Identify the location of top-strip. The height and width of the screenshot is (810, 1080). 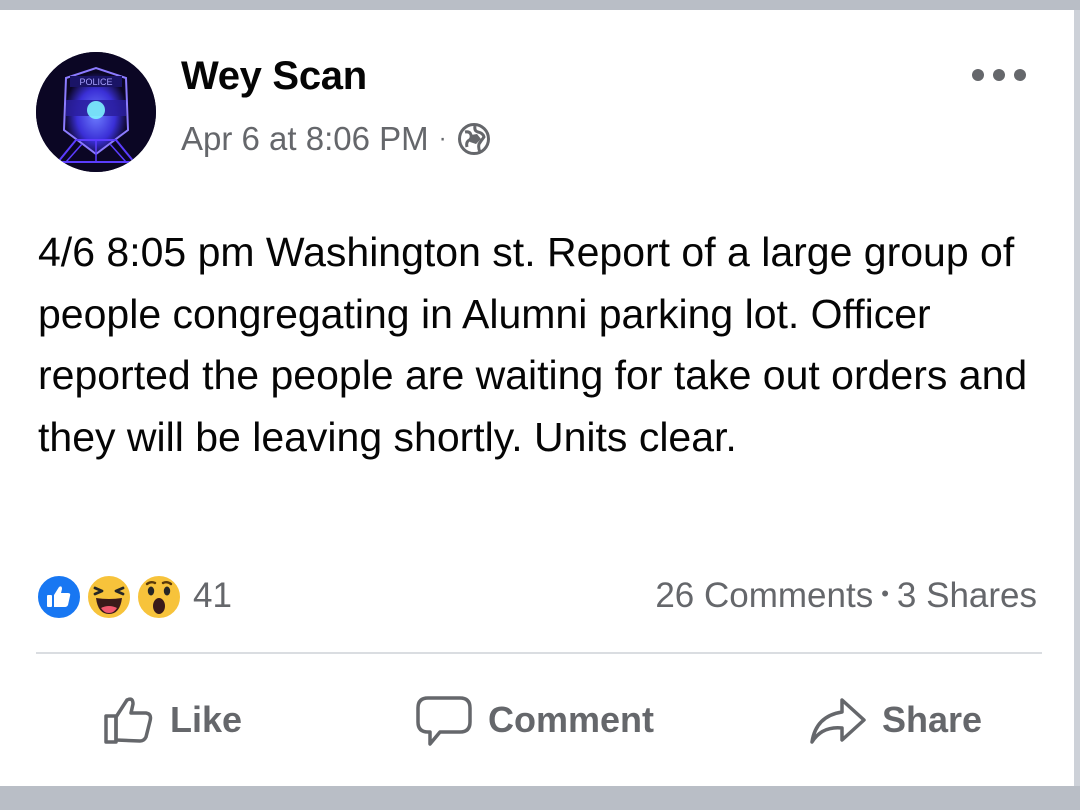
(540, 5).